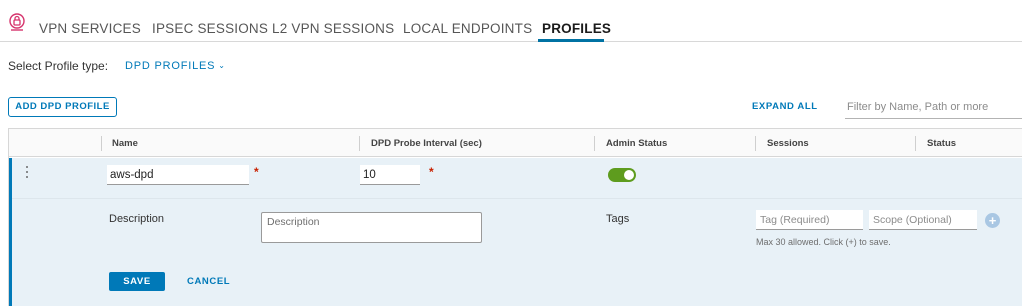 Image resolution: width=1022 pixels, height=306 pixels. What do you see at coordinates (17, 22) in the screenshot?
I see `lock-shield-icon` at bounding box center [17, 22].